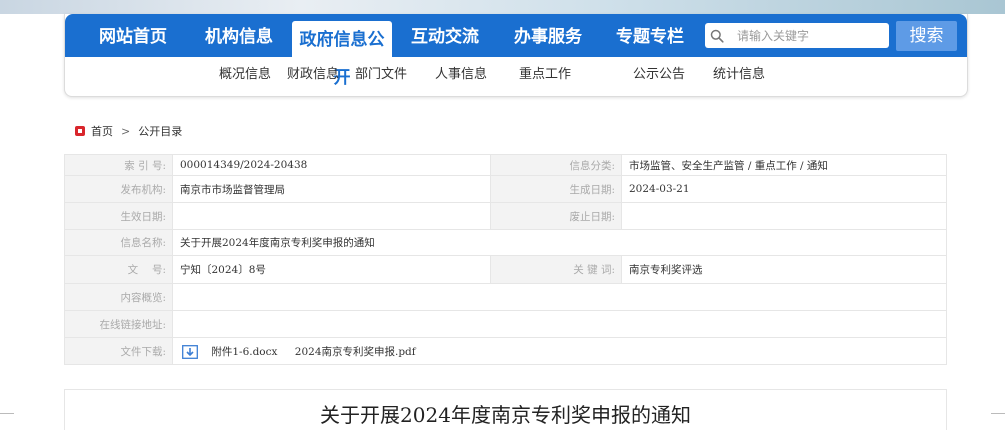  I want to click on home-icon, so click(80, 131).